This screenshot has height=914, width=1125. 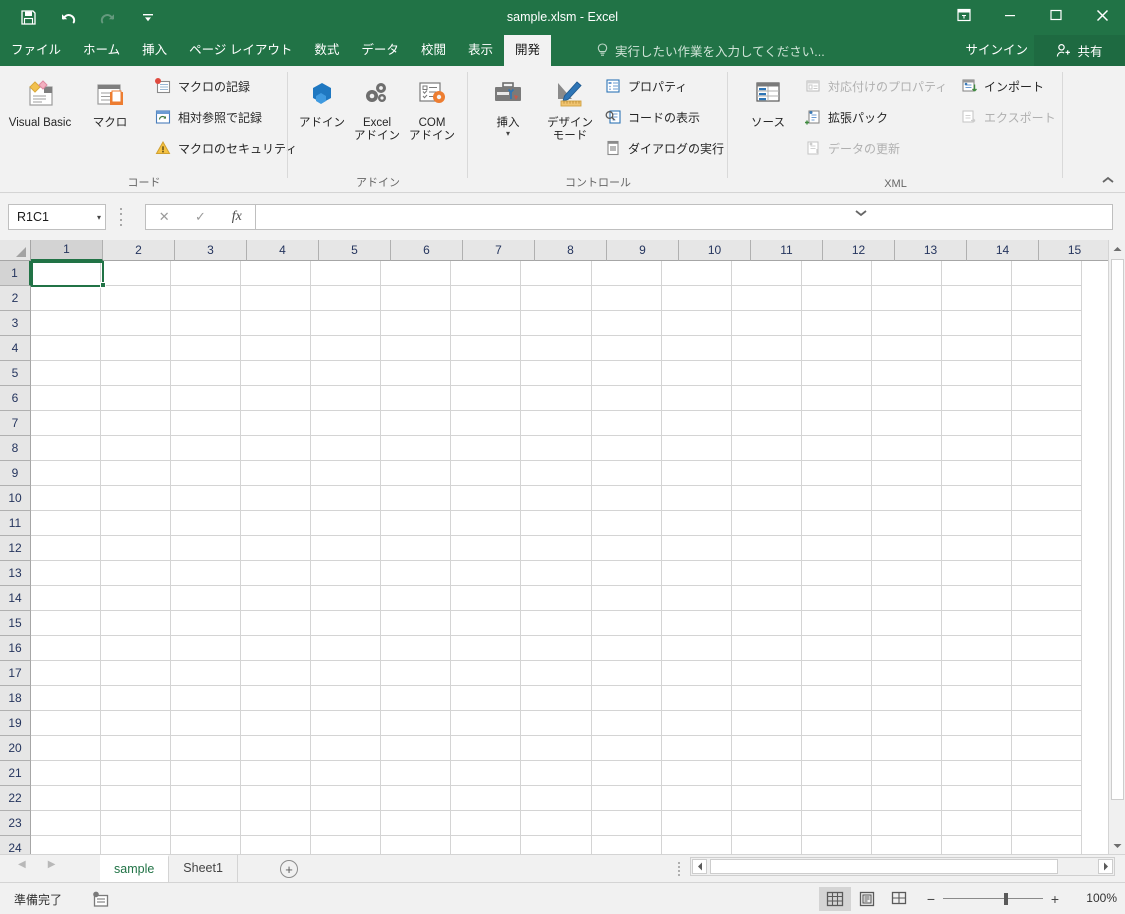 What do you see at coordinates (154, 50) in the screenshot?
I see `tab-insert: 挿入` at bounding box center [154, 50].